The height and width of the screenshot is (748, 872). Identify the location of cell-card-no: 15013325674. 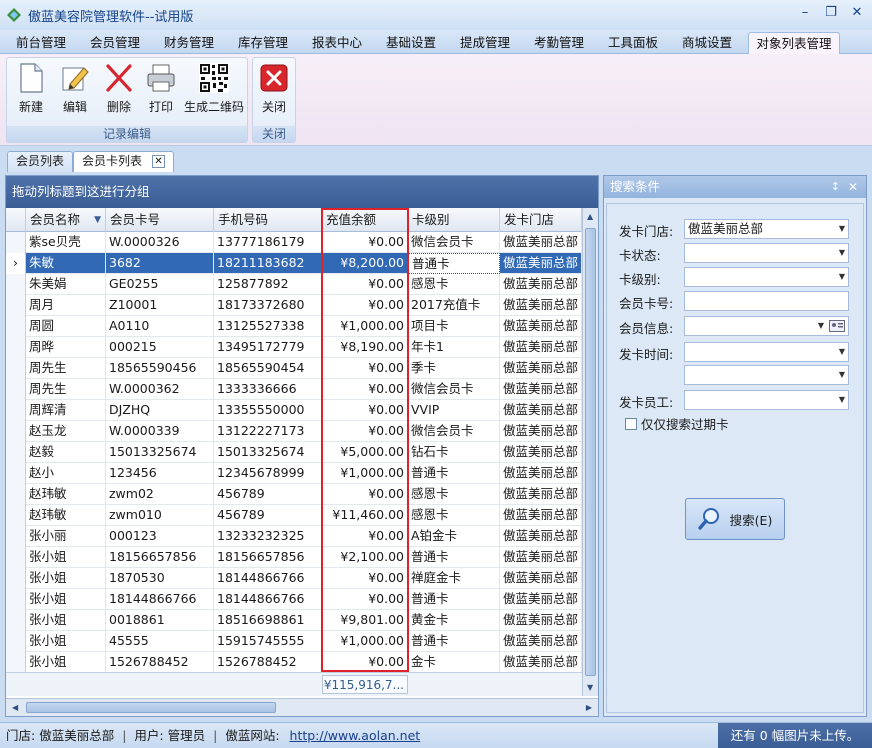
(160, 452).